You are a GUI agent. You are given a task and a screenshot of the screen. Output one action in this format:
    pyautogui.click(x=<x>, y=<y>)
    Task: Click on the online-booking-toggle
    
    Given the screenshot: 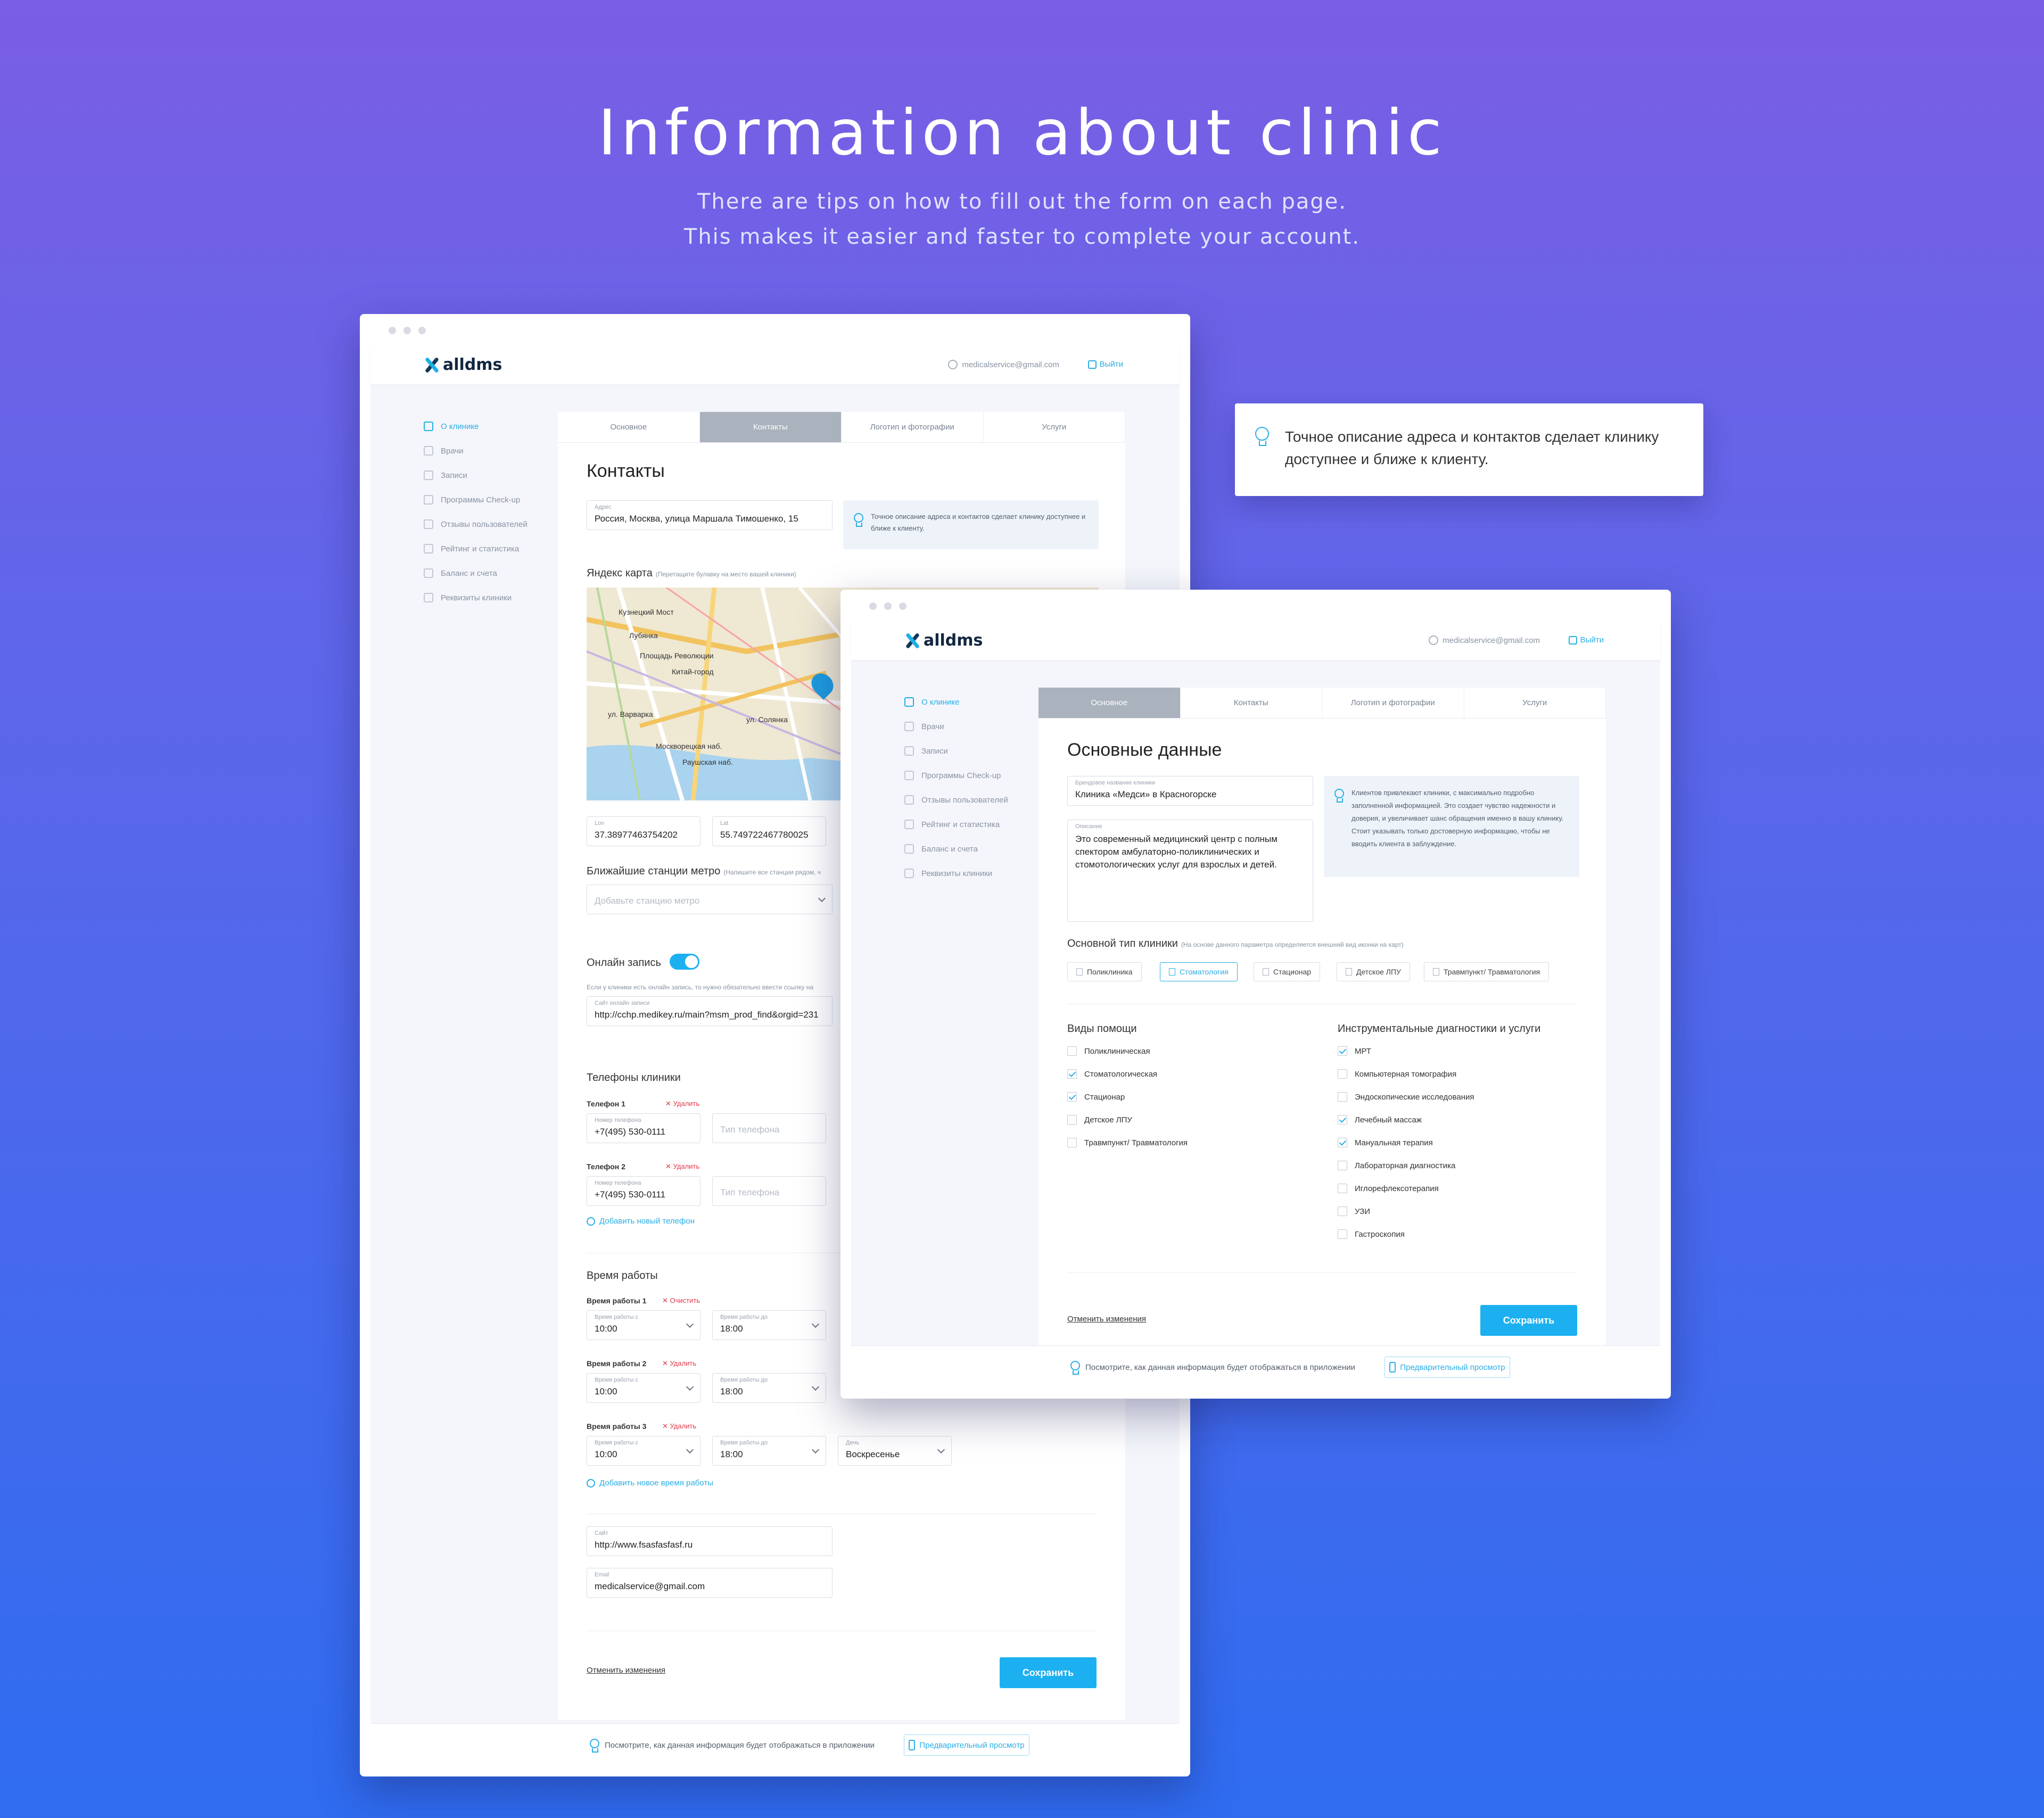 What is the action you would take?
    pyautogui.click(x=684, y=962)
    